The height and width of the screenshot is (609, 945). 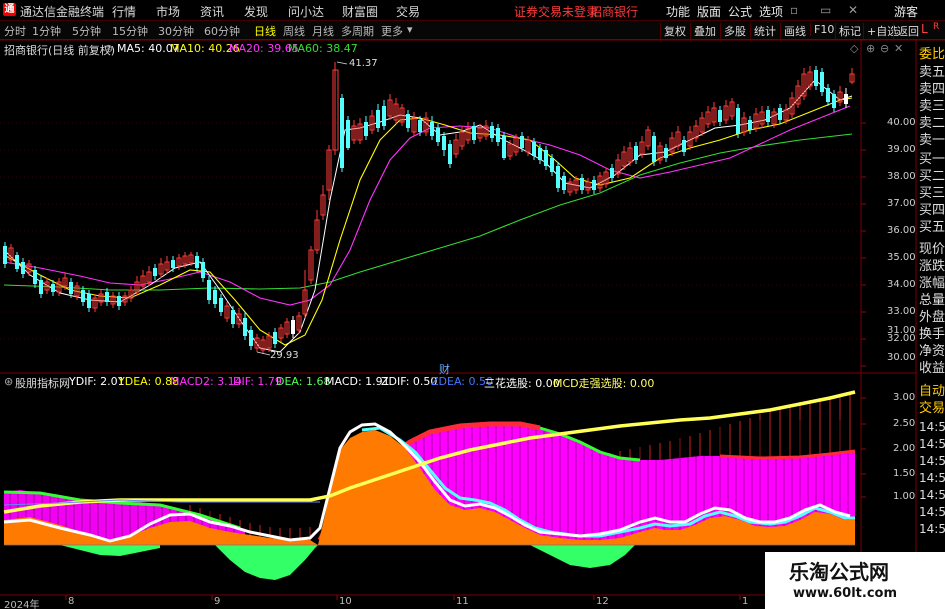 I want to click on sidebar-time-4: 14:56, so click(x=932, y=478).